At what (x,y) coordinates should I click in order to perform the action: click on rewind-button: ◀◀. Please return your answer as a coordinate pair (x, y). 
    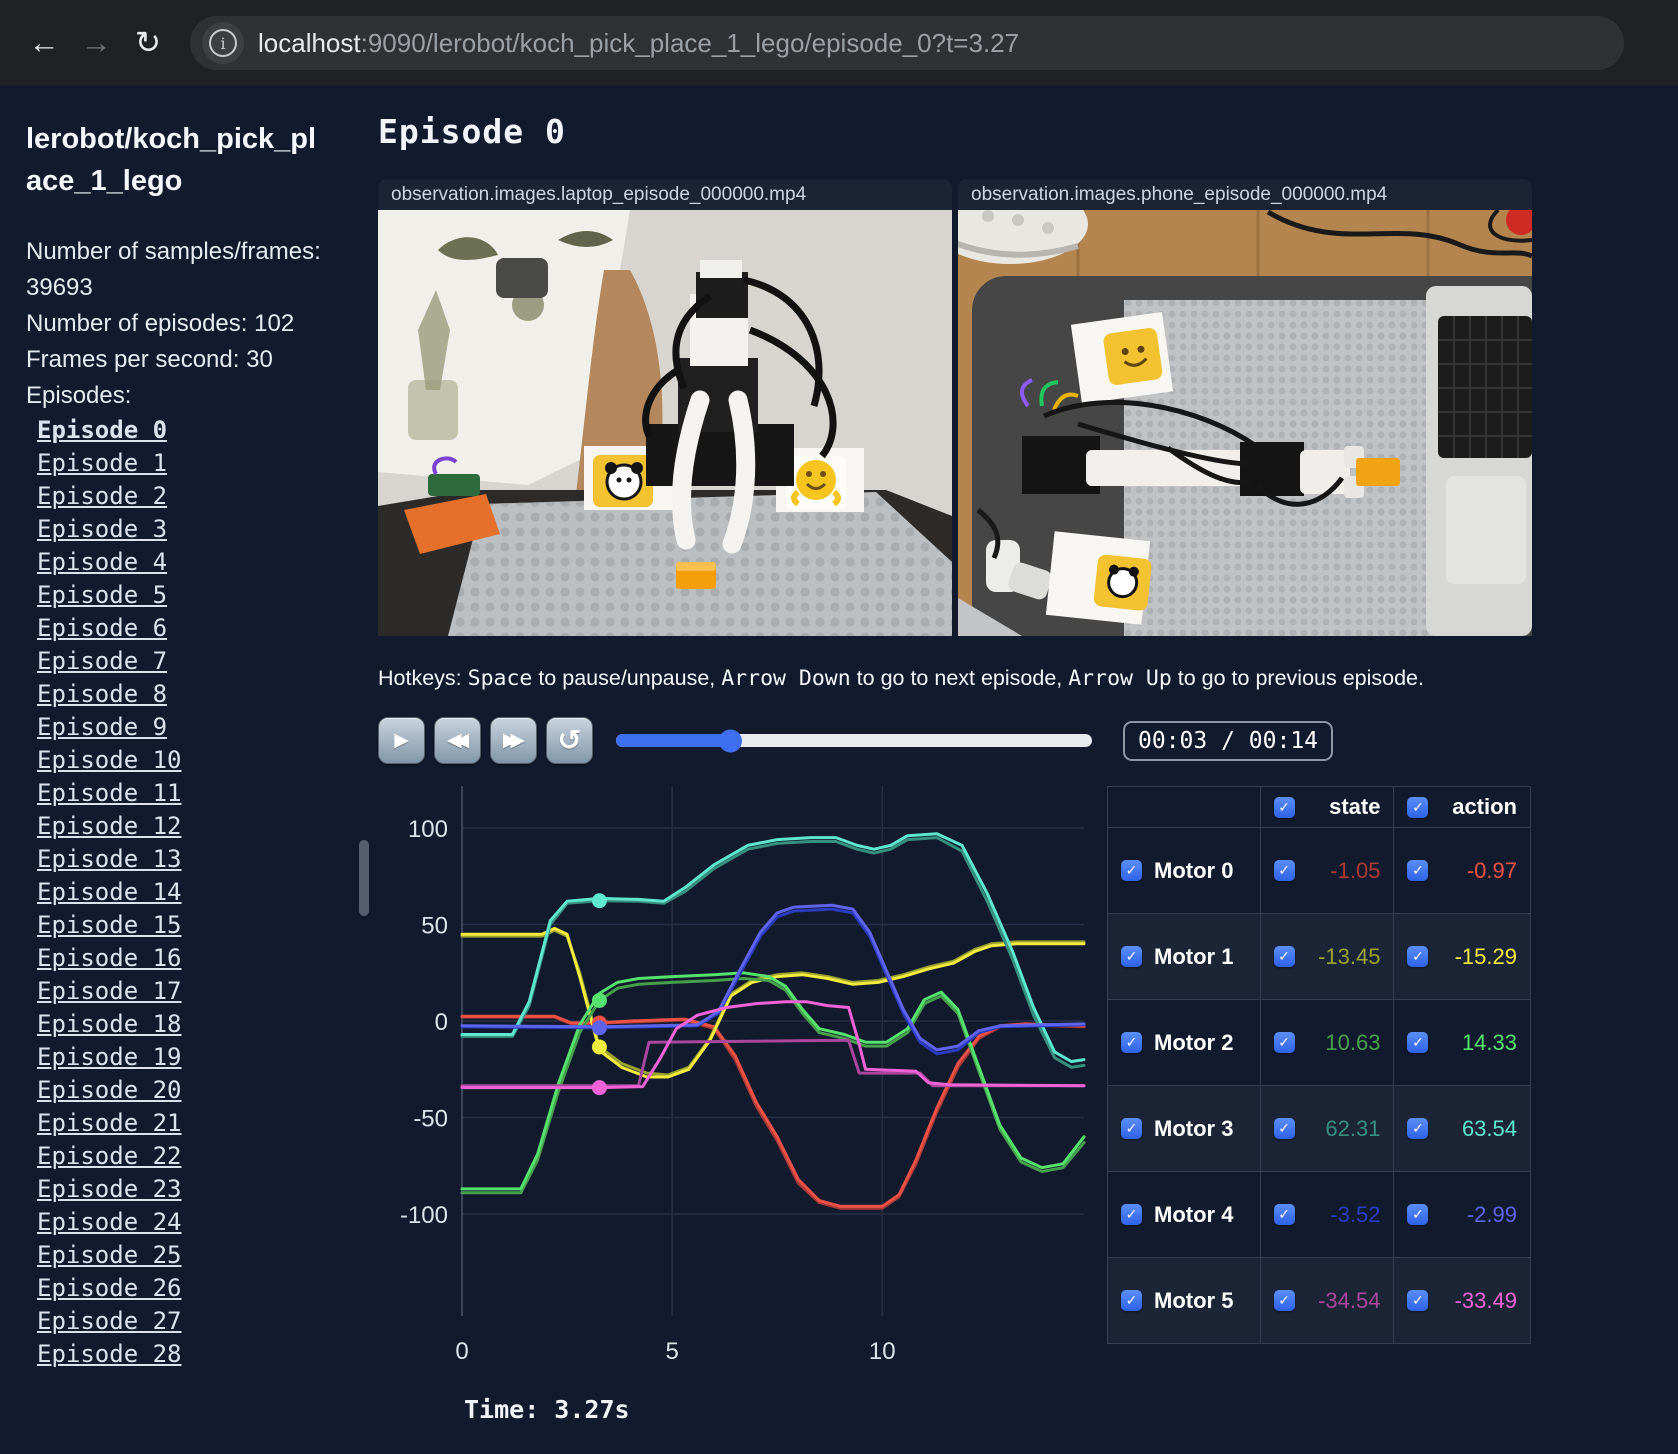
    Looking at the image, I should click on (457, 740).